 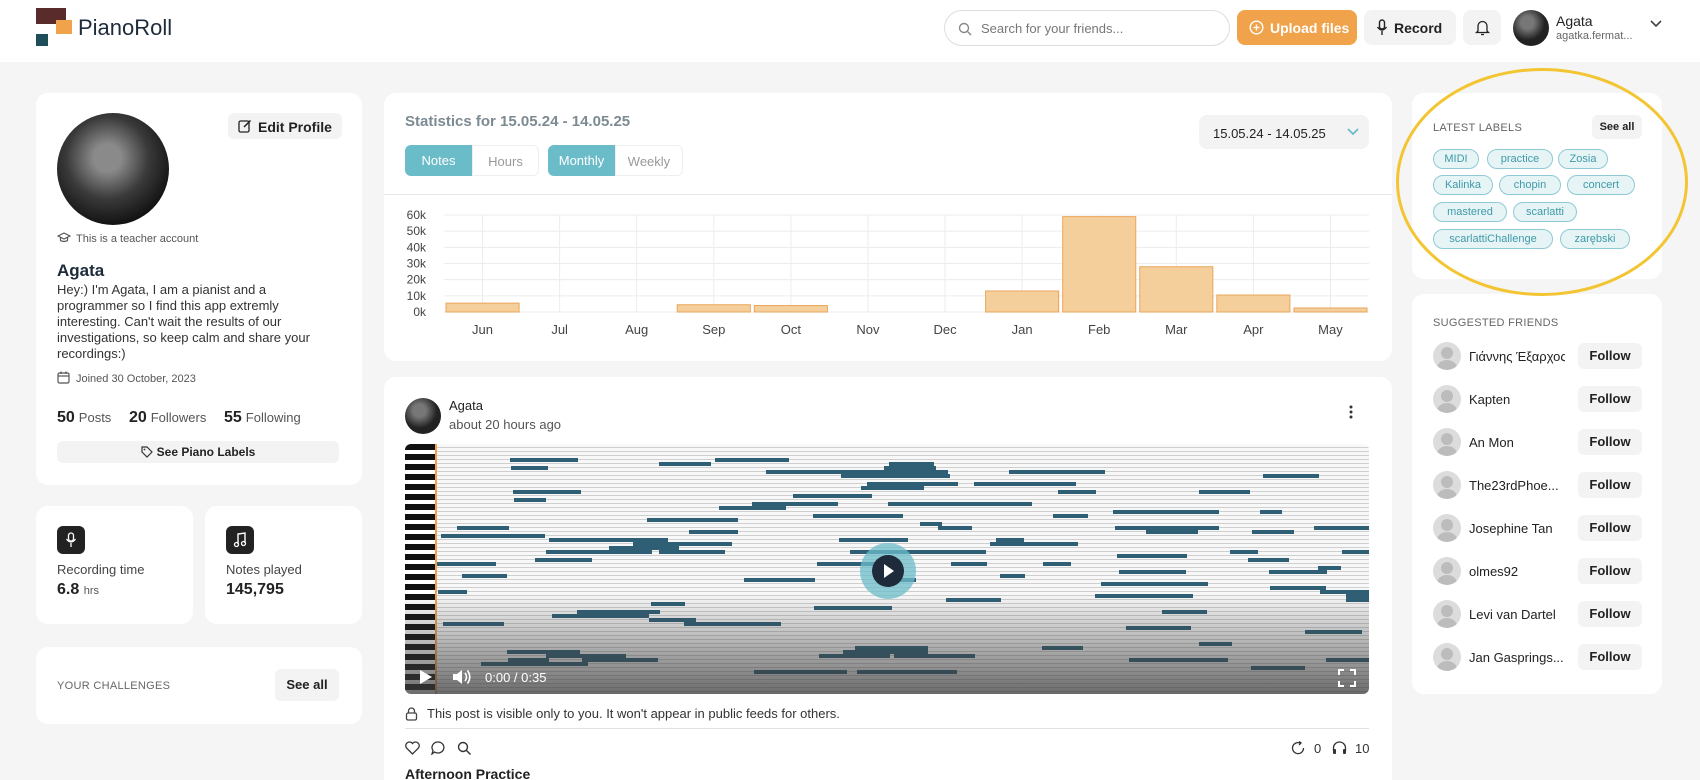 I want to click on posts-stat: 50 Posts, so click(x=84, y=417).